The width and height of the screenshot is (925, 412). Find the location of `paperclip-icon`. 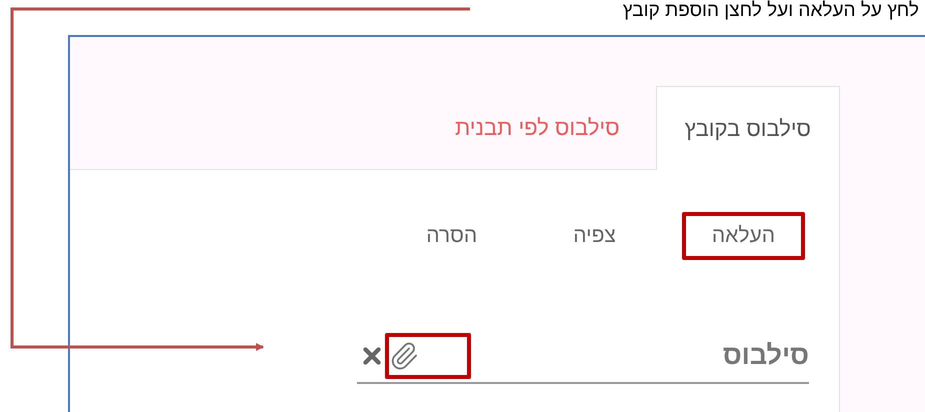

paperclip-icon is located at coordinates (404, 355).